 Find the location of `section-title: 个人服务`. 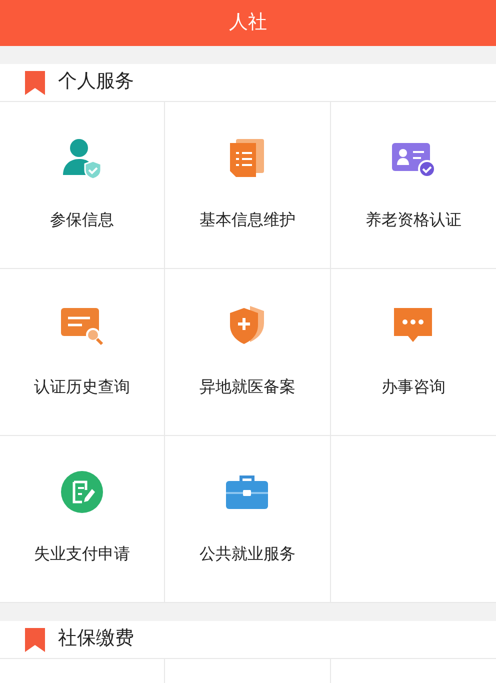

section-title: 个人服务 is located at coordinates (96, 82).